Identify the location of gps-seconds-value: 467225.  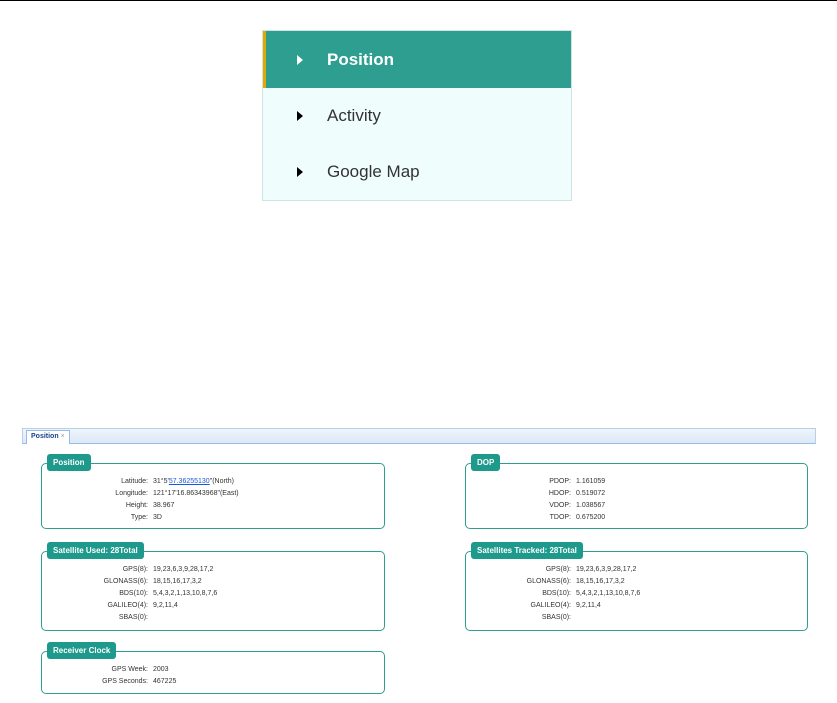
(165, 681).